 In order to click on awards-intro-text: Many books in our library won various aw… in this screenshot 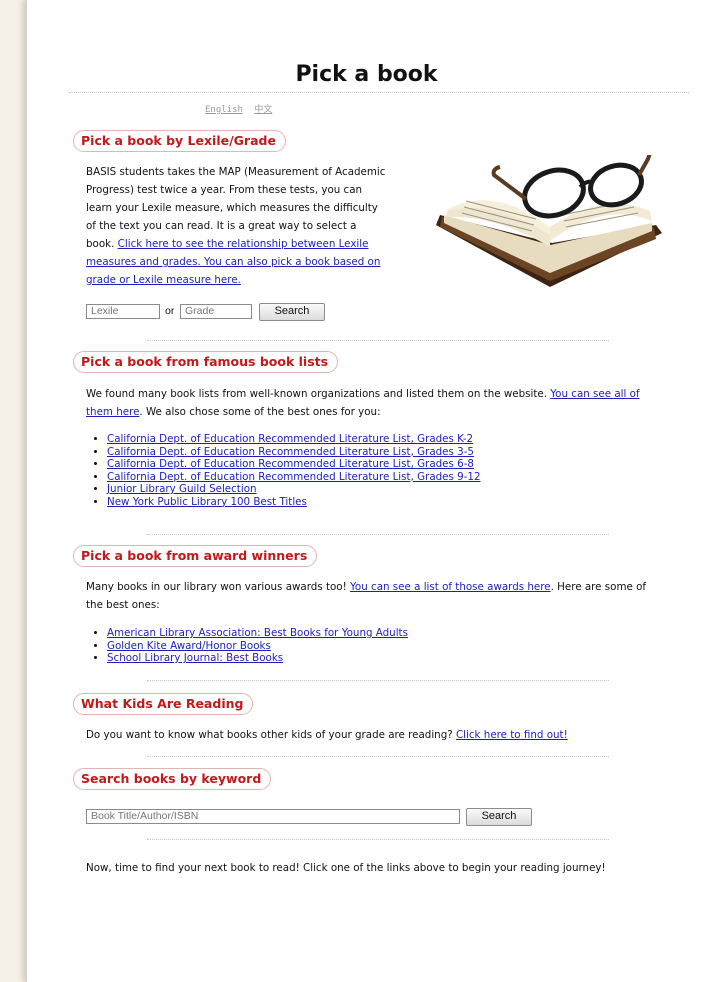, I will do `click(218, 587)`.